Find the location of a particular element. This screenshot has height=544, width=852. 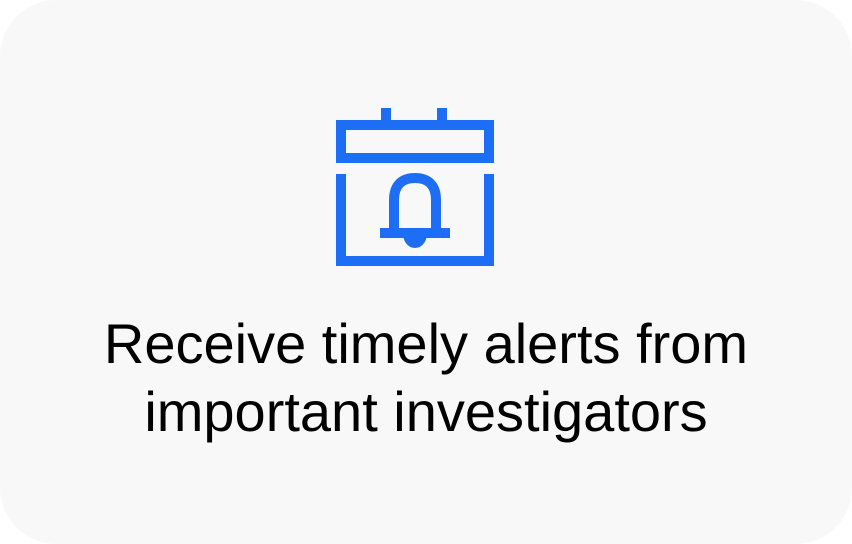

calendar-bell-icon is located at coordinates (415, 186).